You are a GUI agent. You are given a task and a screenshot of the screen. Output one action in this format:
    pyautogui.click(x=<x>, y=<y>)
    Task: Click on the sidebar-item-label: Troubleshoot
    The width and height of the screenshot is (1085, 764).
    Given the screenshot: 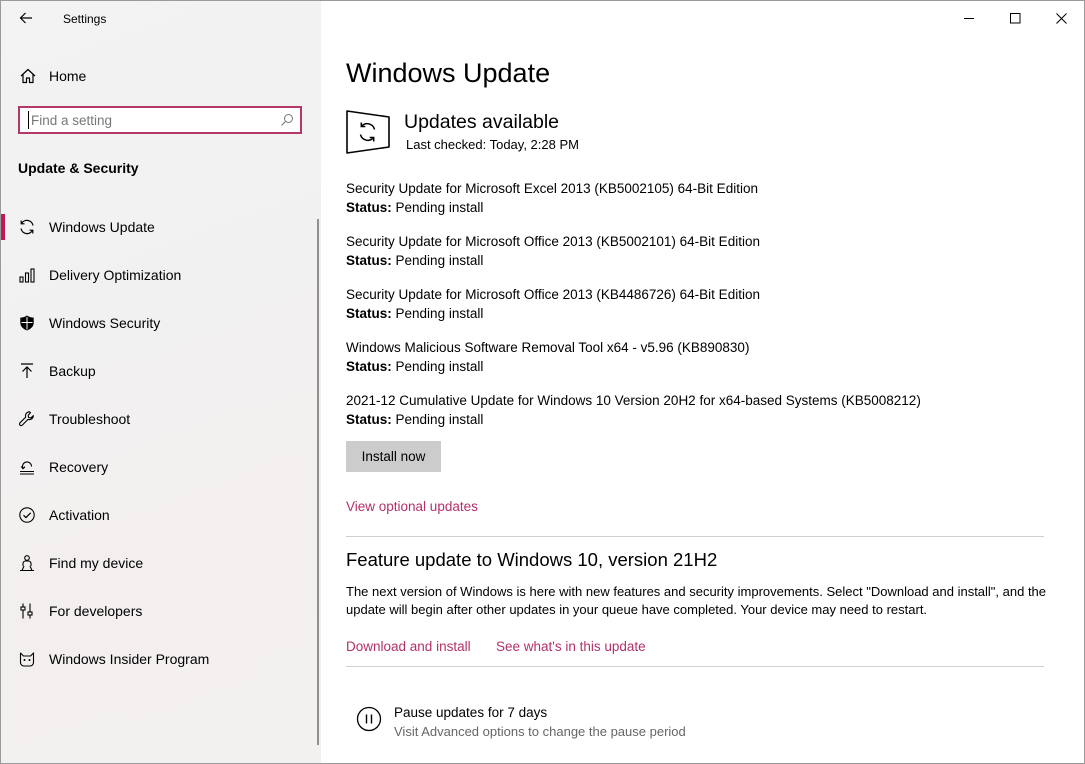 What is the action you would take?
    pyautogui.click(x=90, y=419)
    